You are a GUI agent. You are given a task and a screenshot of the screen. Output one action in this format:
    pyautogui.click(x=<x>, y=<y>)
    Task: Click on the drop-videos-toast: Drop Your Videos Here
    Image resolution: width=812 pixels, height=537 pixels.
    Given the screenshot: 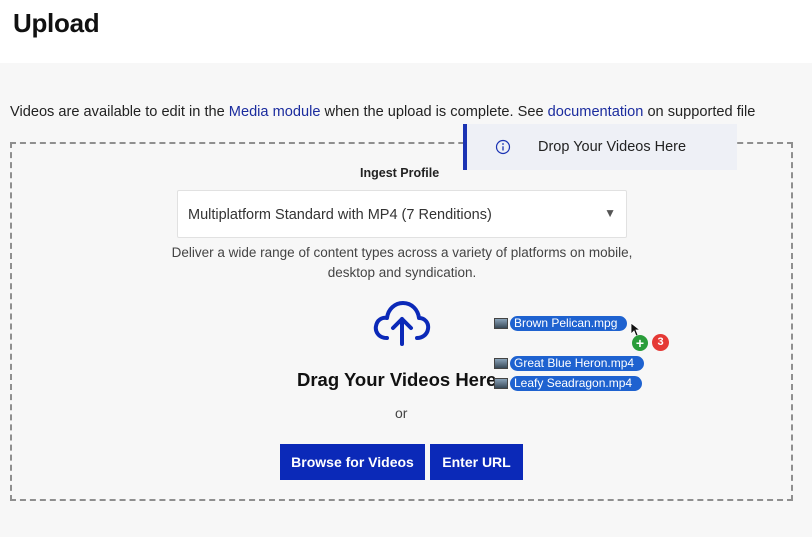 What is the action you would take?
    pyautogui.click(x=600, y=147)
    